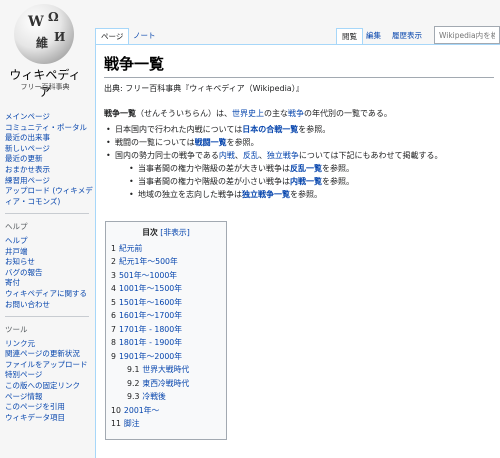 This screenshot has height=458, width=500. I want to click on sidebar-item-bug-report: バグの報告, so click(49, 273).